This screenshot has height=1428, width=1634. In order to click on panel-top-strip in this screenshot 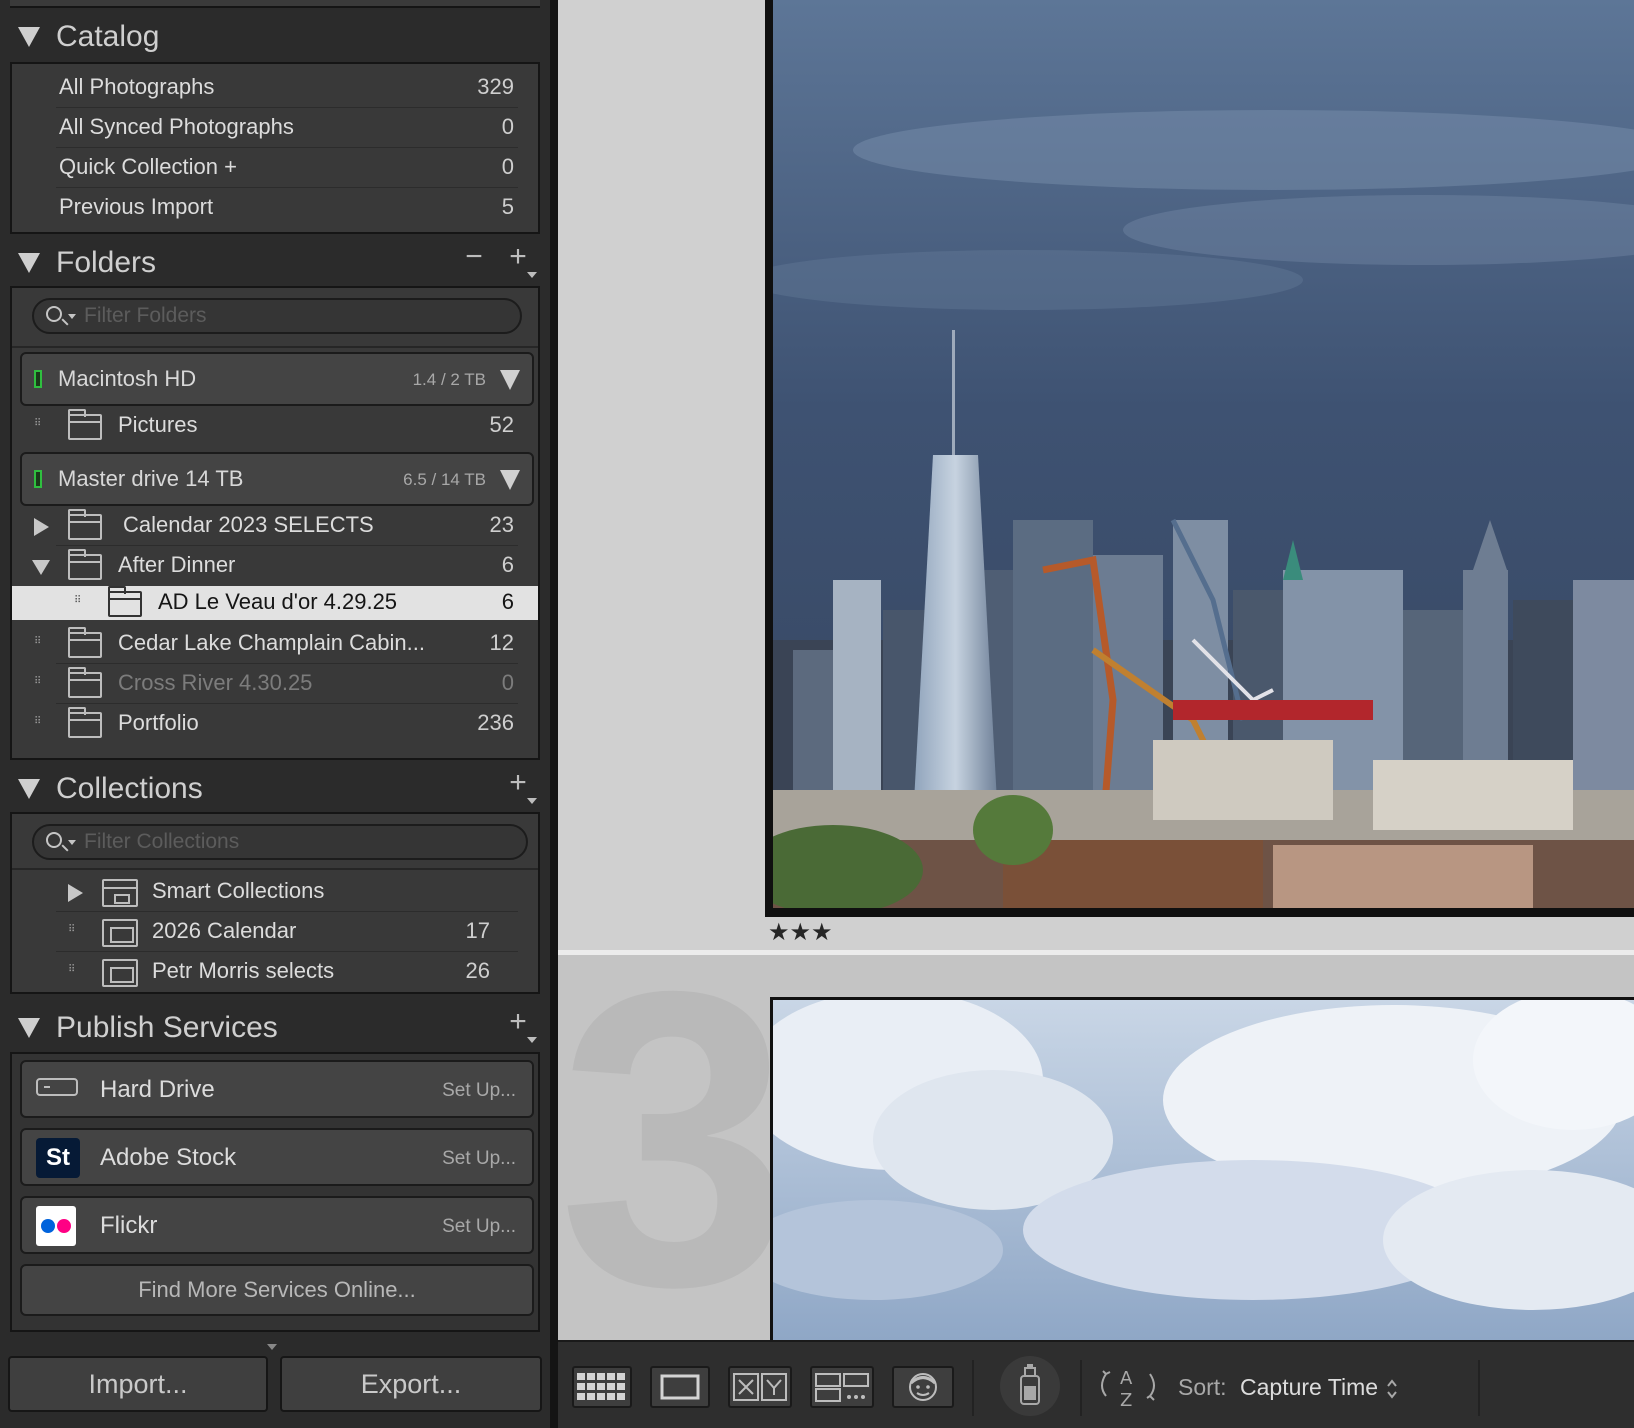, I will do `click(275, 4)`.